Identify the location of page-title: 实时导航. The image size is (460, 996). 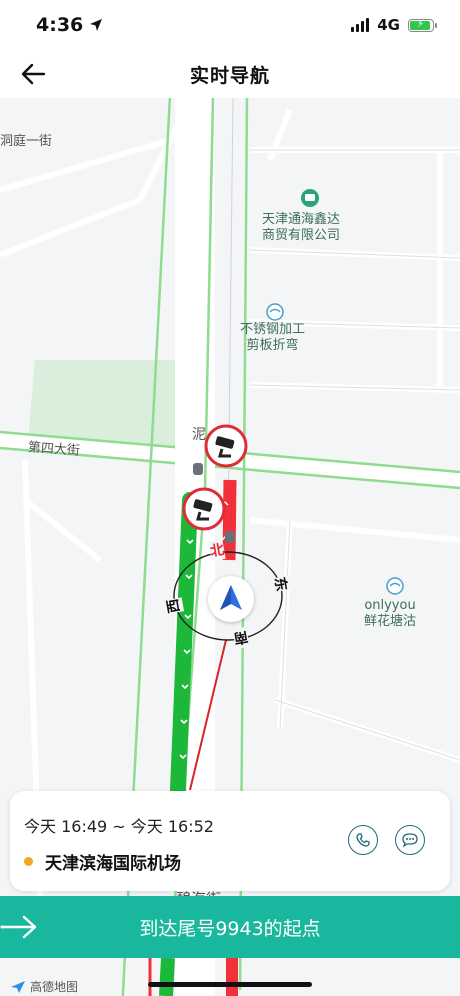
(229, 75).